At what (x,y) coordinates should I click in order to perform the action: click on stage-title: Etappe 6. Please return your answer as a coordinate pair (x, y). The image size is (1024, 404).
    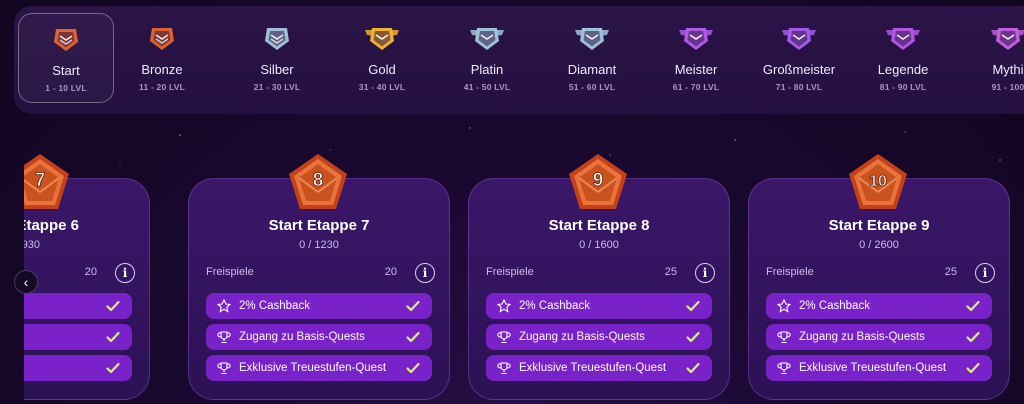
    Looking at the image, I should click on (51, 225).